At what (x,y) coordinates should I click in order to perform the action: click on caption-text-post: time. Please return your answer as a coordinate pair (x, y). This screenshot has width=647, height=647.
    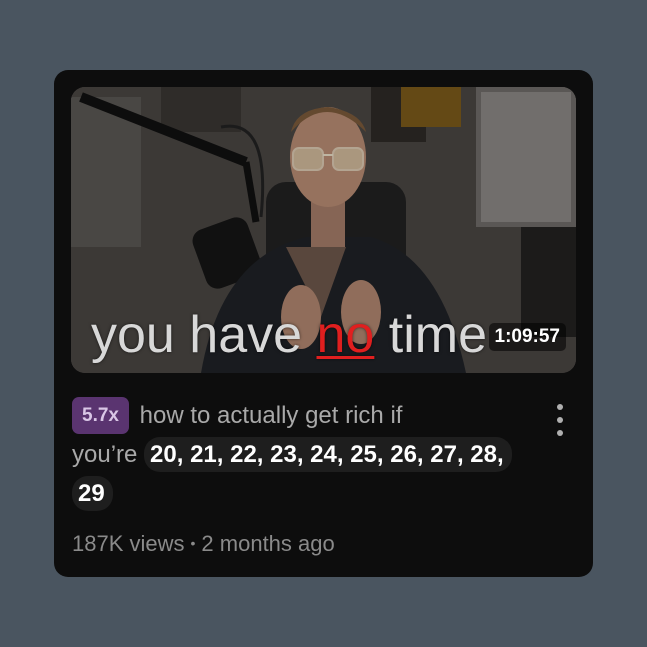
    Looking at the image, I should click on (431, 335).